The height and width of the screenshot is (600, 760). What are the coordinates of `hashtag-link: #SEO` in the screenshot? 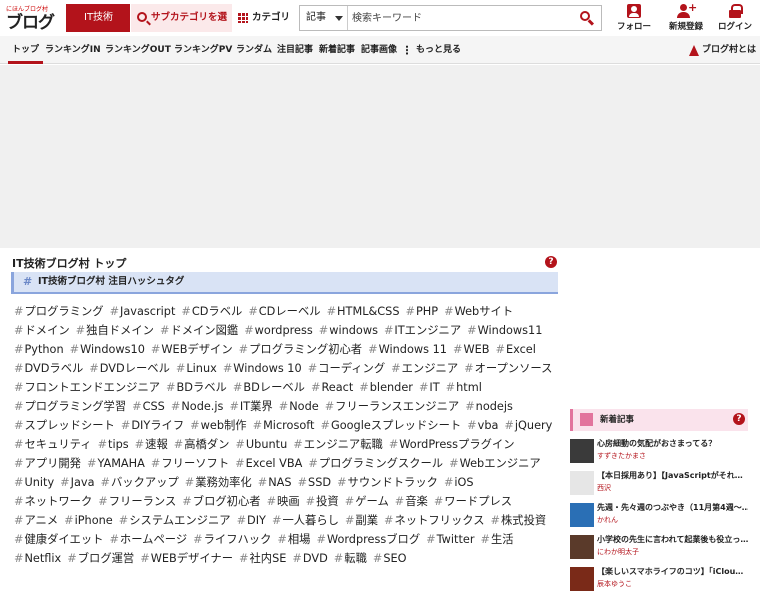 It's located at (390, 558).